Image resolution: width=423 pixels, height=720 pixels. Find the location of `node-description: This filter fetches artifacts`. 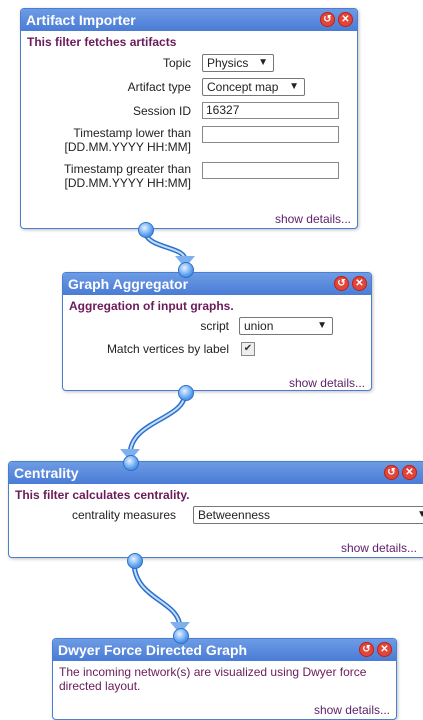

node-description: This filter fetches artifacts is located at coordinates (102, 42).